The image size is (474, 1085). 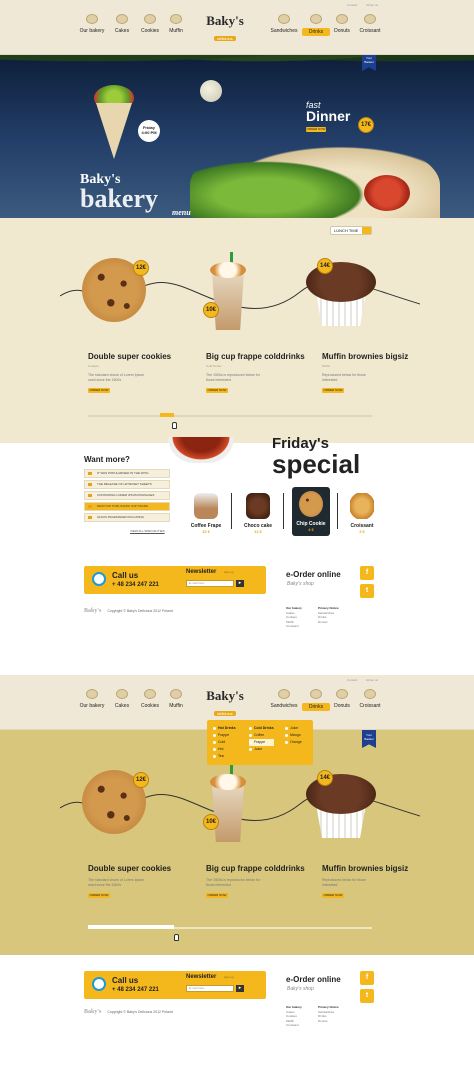 I want to click on card-price: 3 €, so click(x=362, y=531).